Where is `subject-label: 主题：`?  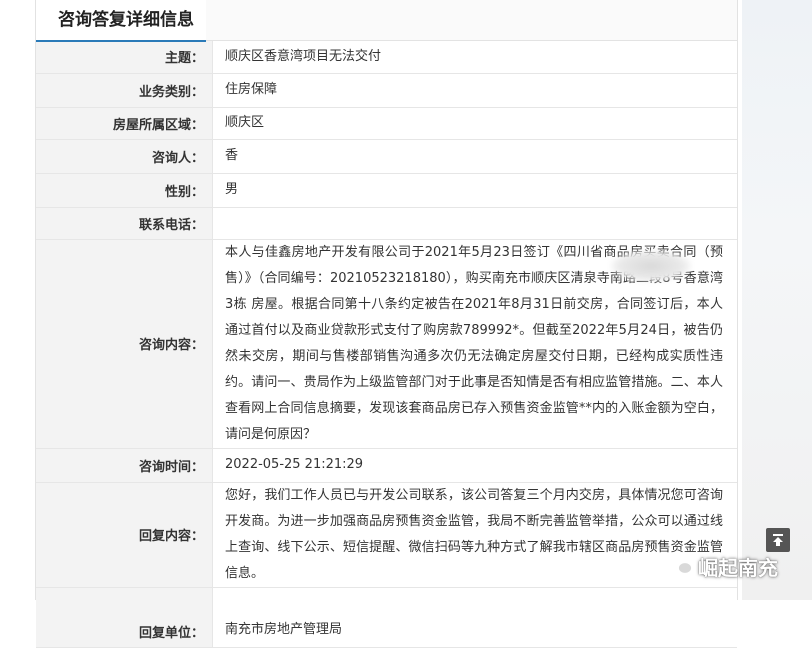
subject-label: 主题： is located at coordinates (124, 57).